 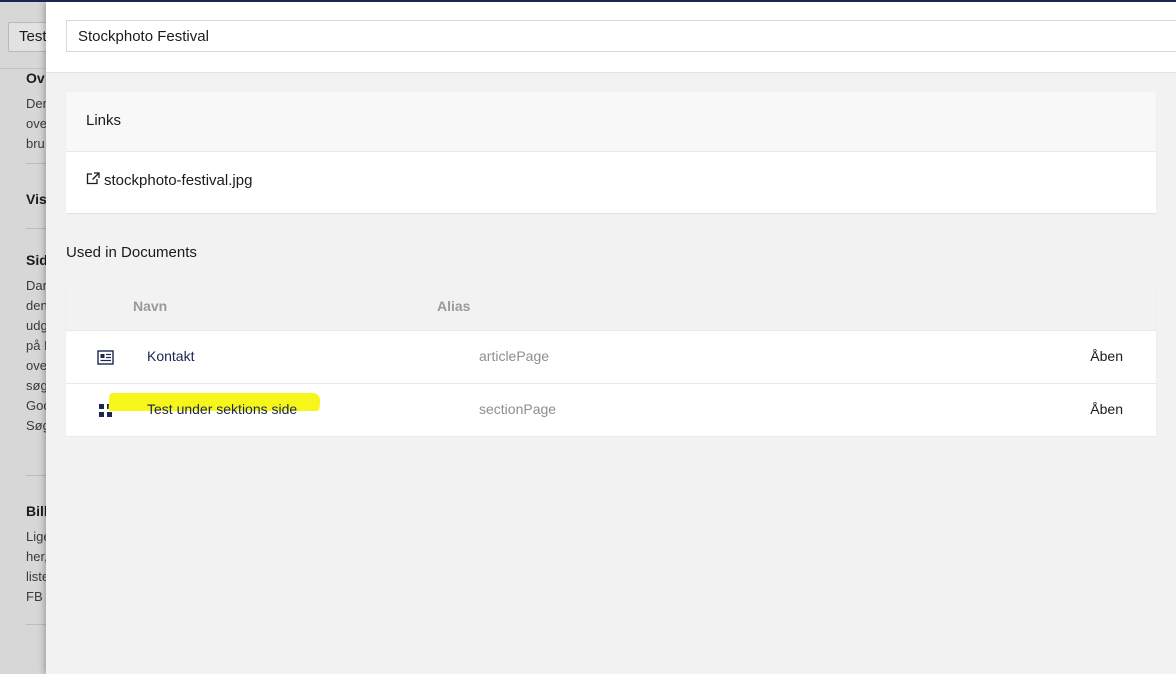 What do you see at coordinates (131, 252) in the screenshot?
I see `used-in-documents-heading: Used in Documents` at bounding box center [131, 252].